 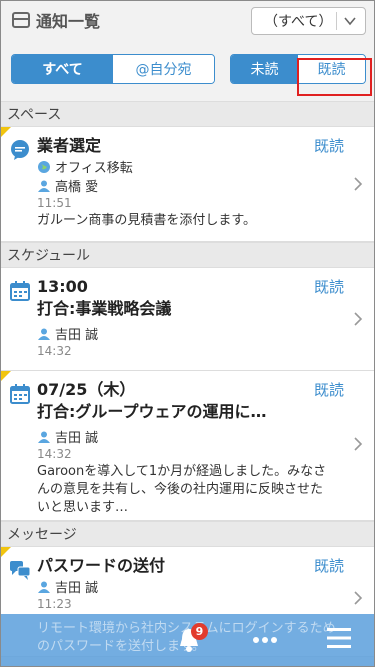 I want to click on filter-tabs-row: すべて @自分宛 未読 既読, so click(x=187, y=70).